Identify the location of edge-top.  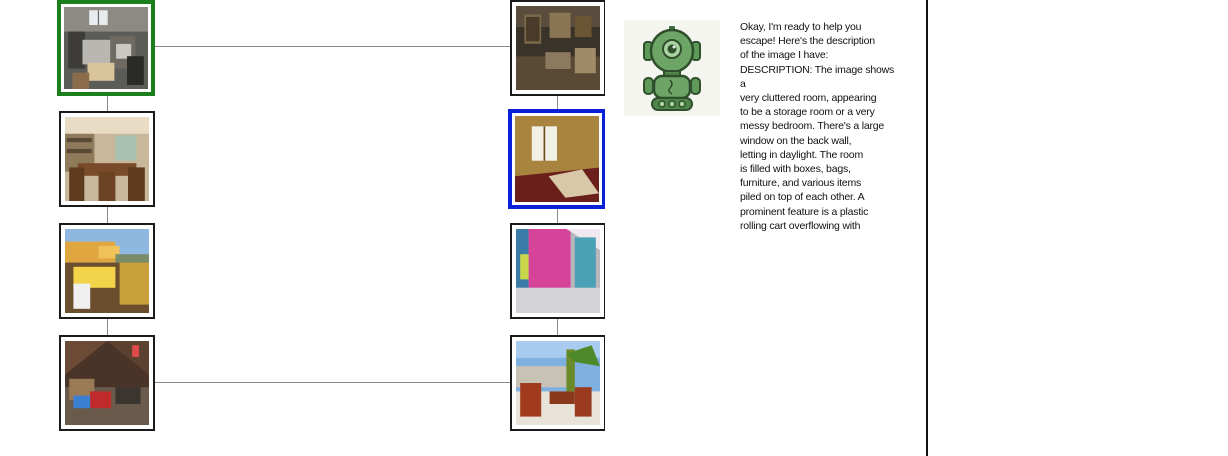
(333, 46).